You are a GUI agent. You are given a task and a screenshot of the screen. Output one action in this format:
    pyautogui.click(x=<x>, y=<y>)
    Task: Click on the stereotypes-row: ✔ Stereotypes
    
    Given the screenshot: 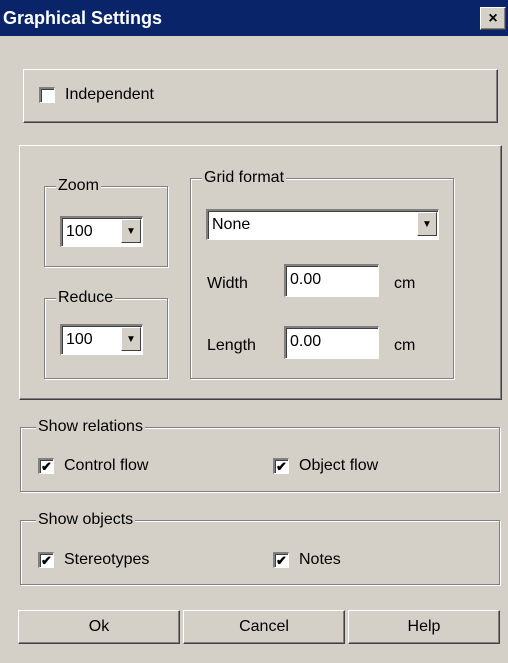 What is the action you would take?
    pyautogui.click(x=93, y=560)
    